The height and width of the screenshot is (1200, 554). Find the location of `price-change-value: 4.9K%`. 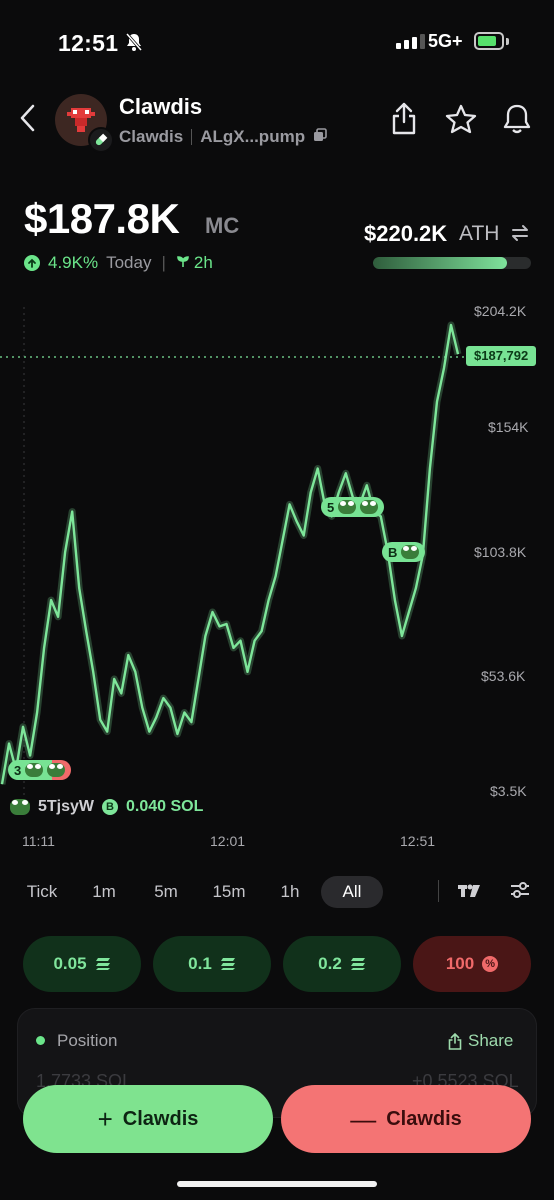

price-change-value: 4.9K% is located at coordinates (73, 262).